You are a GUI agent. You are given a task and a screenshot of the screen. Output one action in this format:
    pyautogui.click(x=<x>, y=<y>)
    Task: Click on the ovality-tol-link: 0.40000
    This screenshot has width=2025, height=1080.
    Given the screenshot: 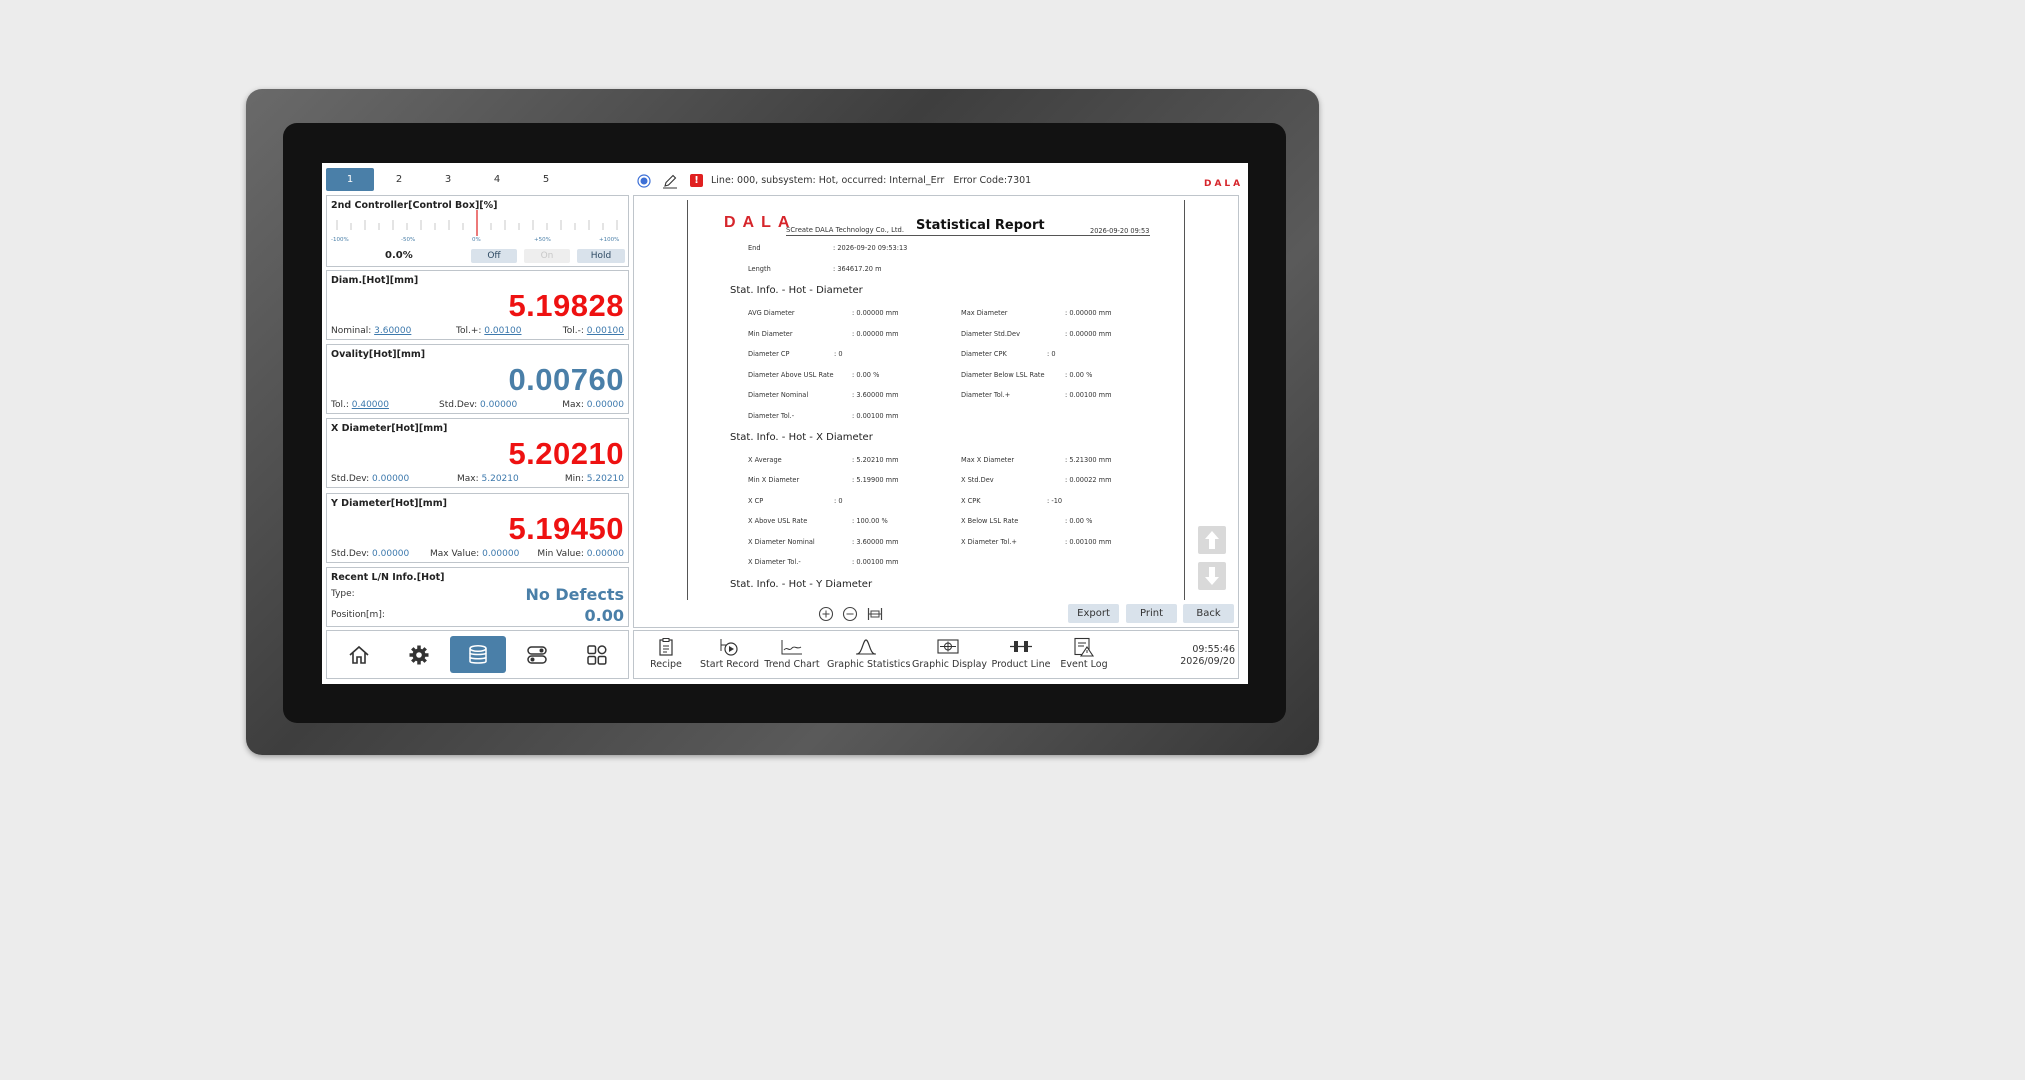 What is the action you would take?
    pyautogui.click(x=370, y=405)
    